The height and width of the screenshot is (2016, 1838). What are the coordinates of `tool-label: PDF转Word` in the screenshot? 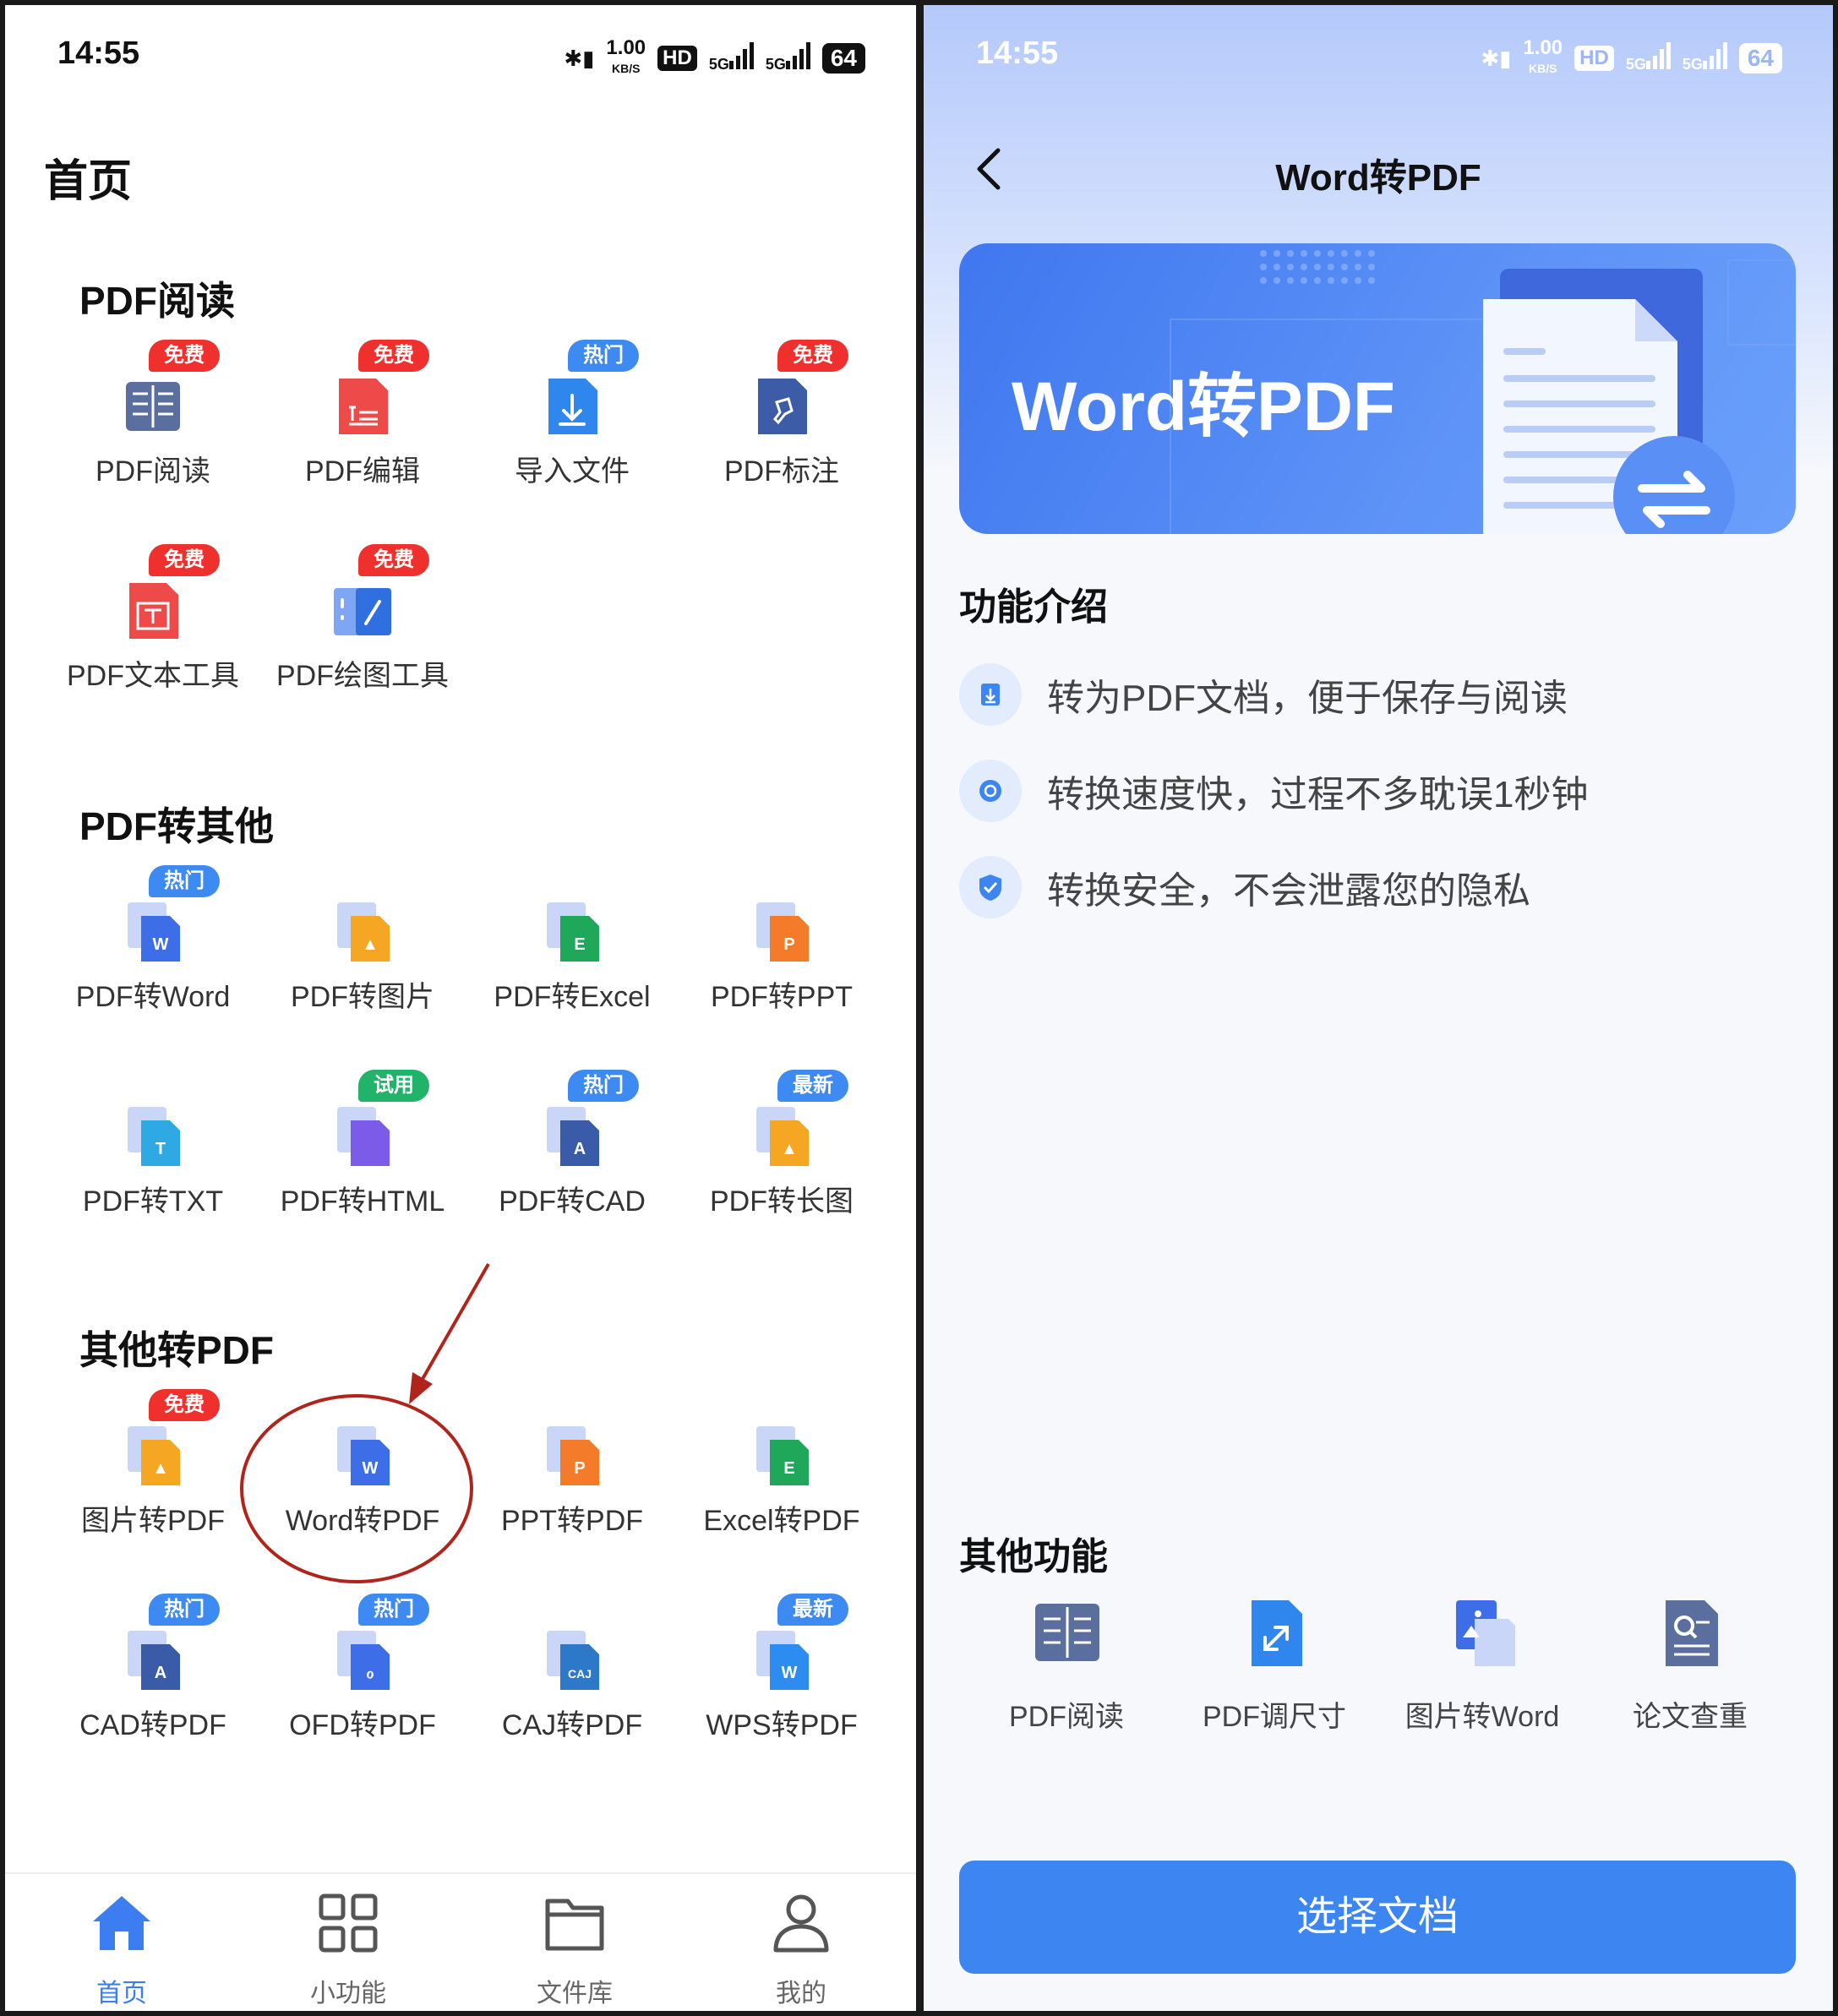 It's located at (153, 997).